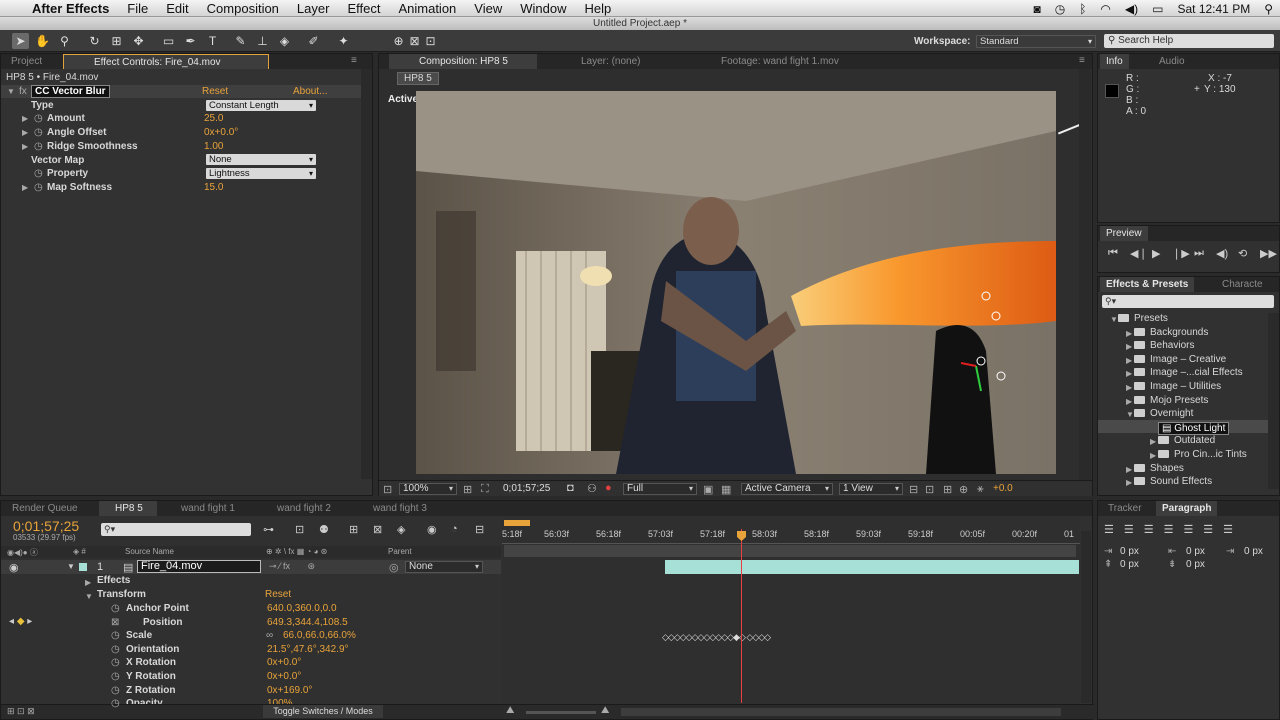 The width and height of the screenshot is (1280, 720). I want to click on workspace-dropdown: Standard, so click(1036, 41).